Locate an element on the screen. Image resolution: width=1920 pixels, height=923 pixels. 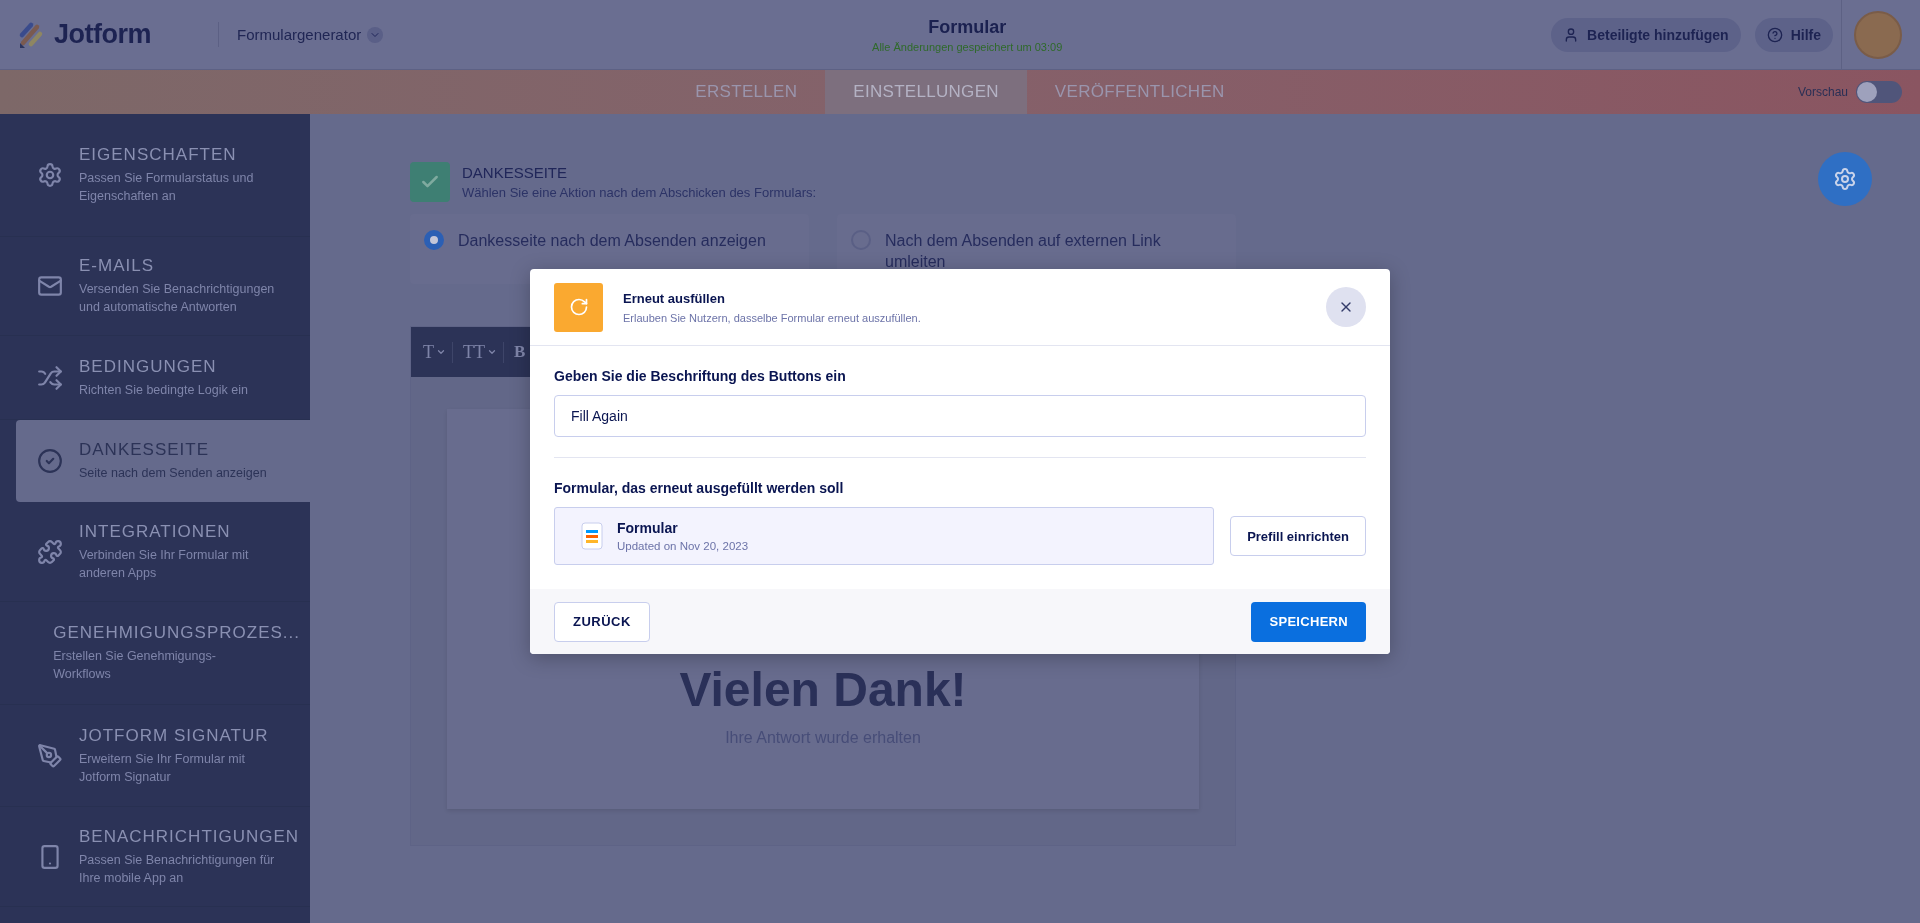
save-status: Alle Änderungen gespeichert um 03:09 is located at coordinates (967, 46).